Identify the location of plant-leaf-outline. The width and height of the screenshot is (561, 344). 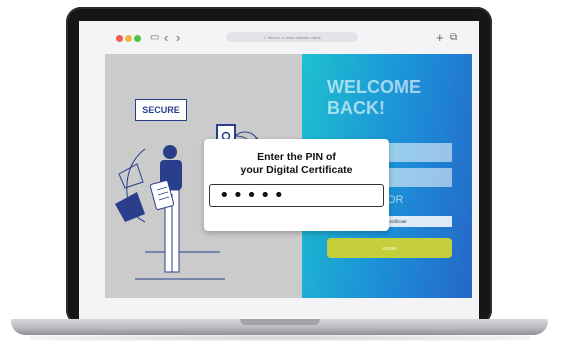
(131, 176).